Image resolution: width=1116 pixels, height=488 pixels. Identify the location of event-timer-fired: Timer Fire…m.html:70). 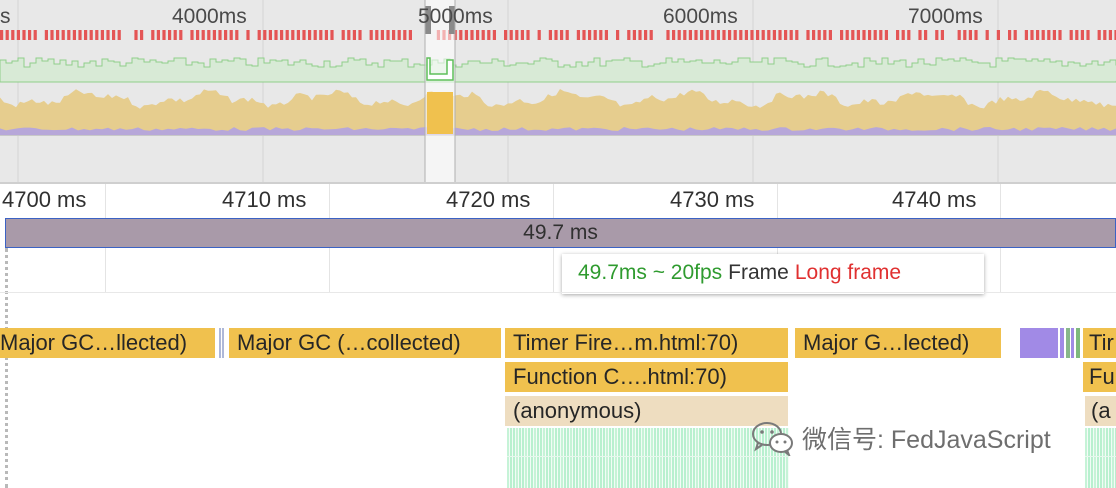
(646, 343).